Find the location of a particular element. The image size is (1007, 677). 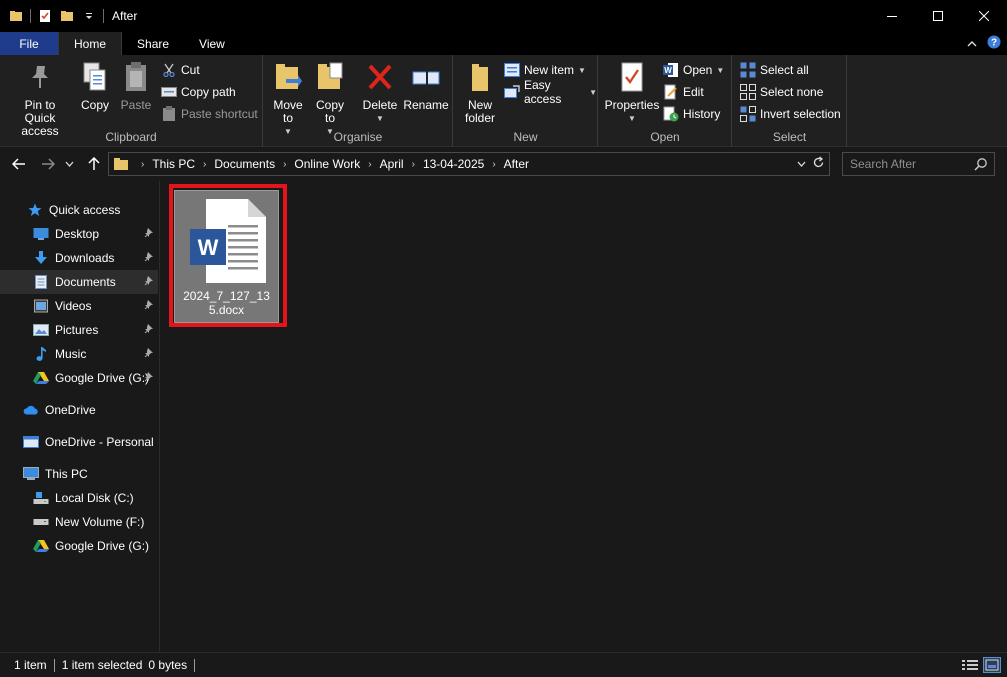

nav-google-drive-g: Google Drive (G:) is located at coordinates (79, 546).